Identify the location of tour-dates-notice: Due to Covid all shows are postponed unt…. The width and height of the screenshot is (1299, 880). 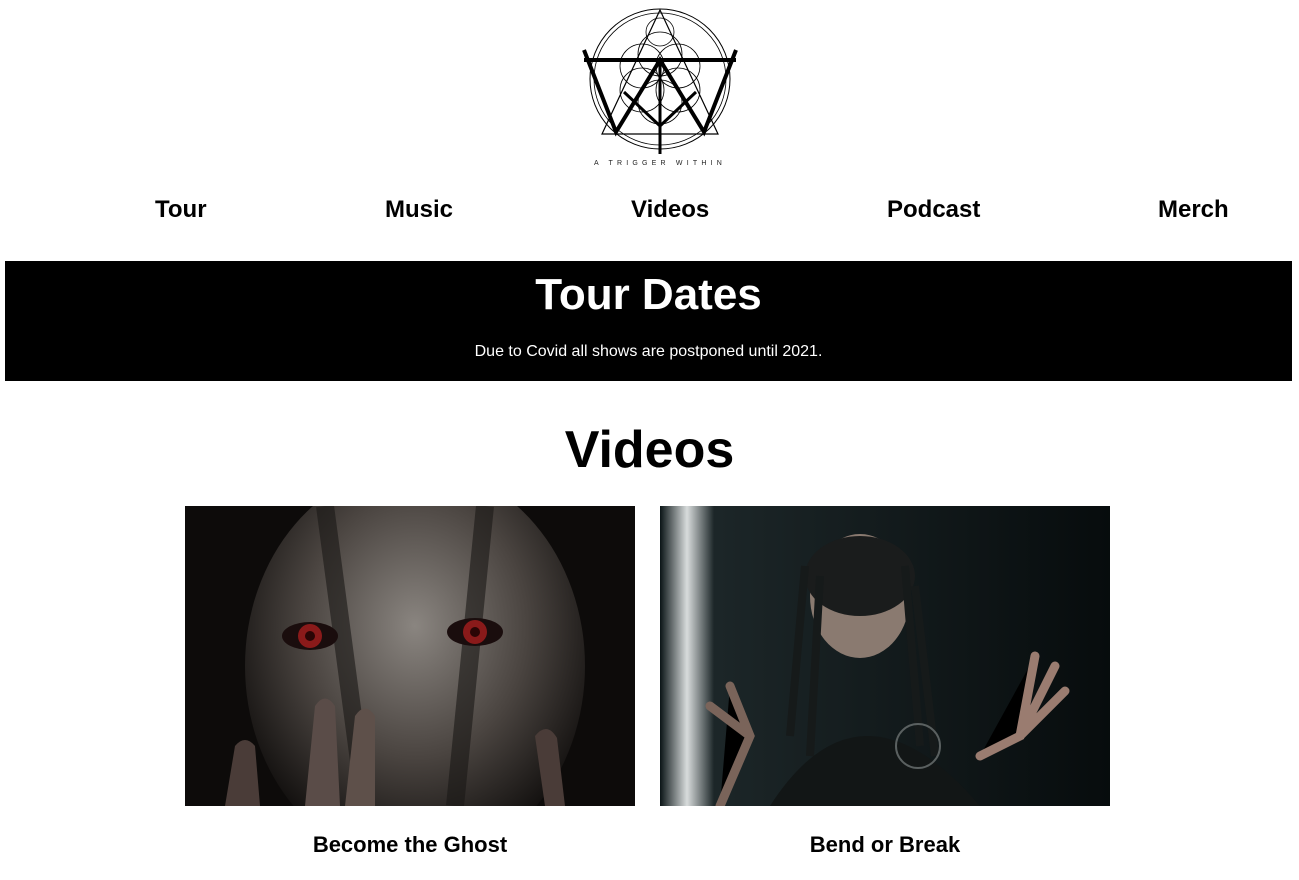
(648, 351).